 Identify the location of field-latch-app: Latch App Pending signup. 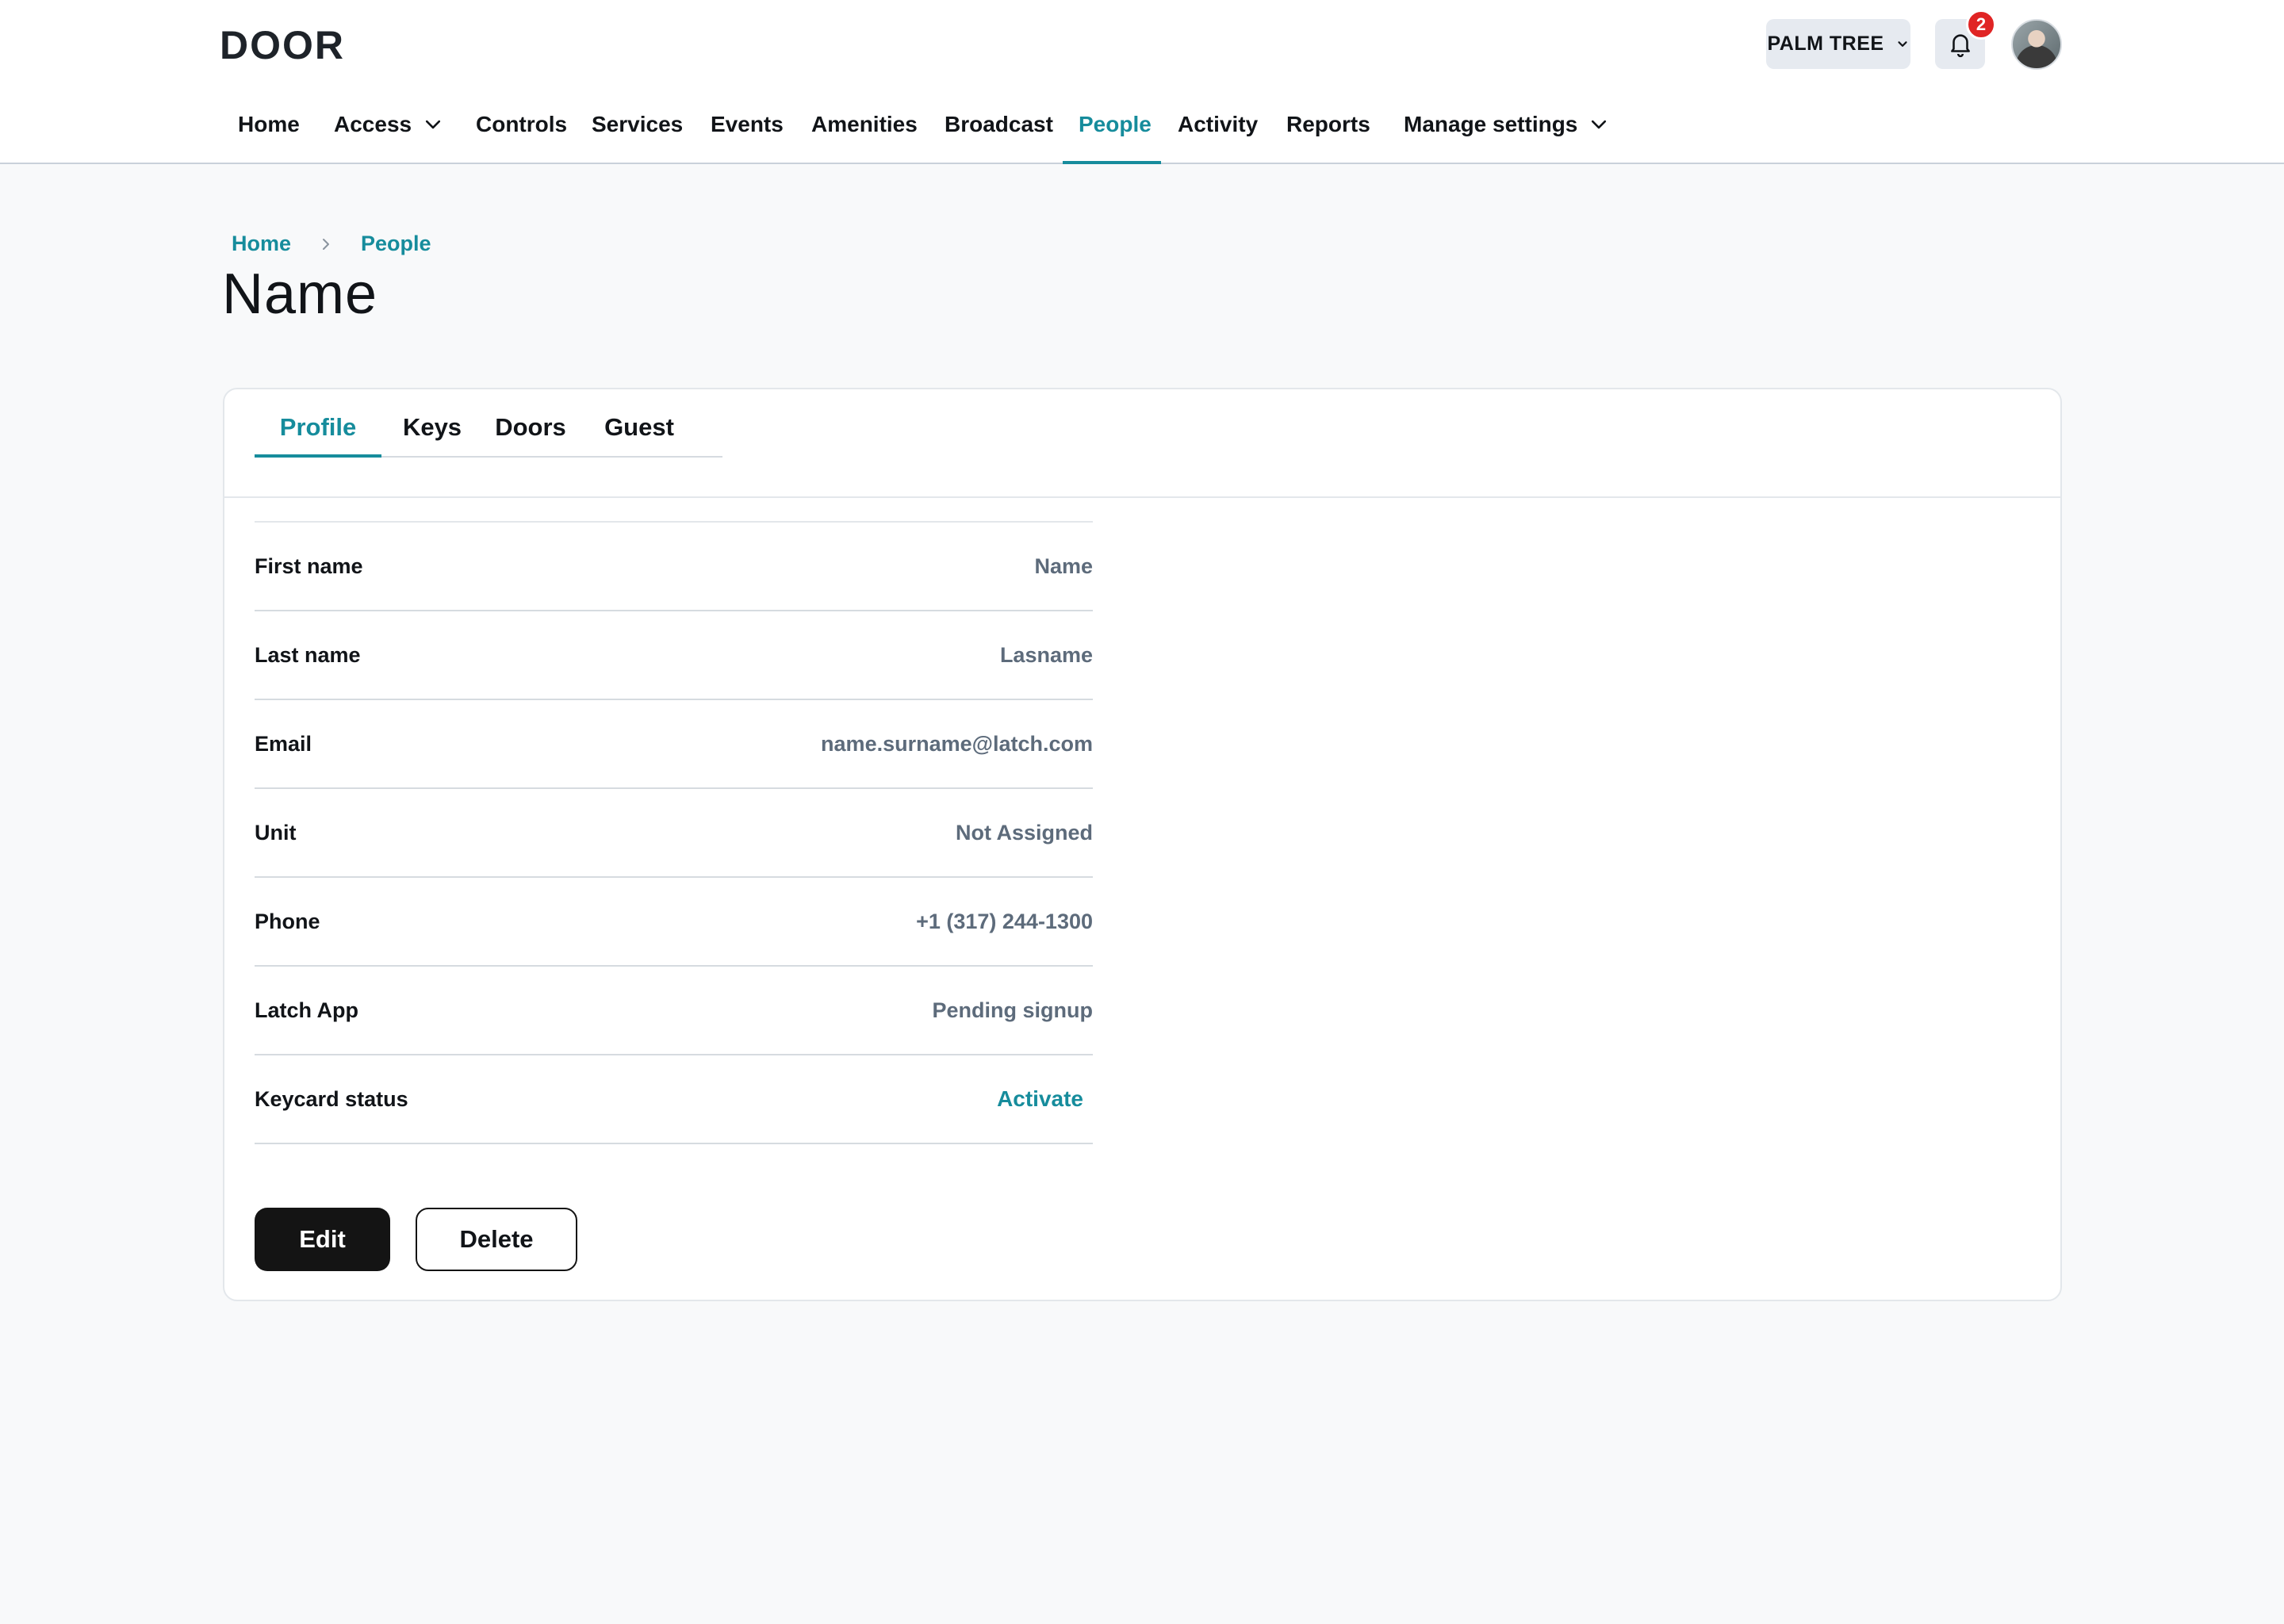
(674, 1011).